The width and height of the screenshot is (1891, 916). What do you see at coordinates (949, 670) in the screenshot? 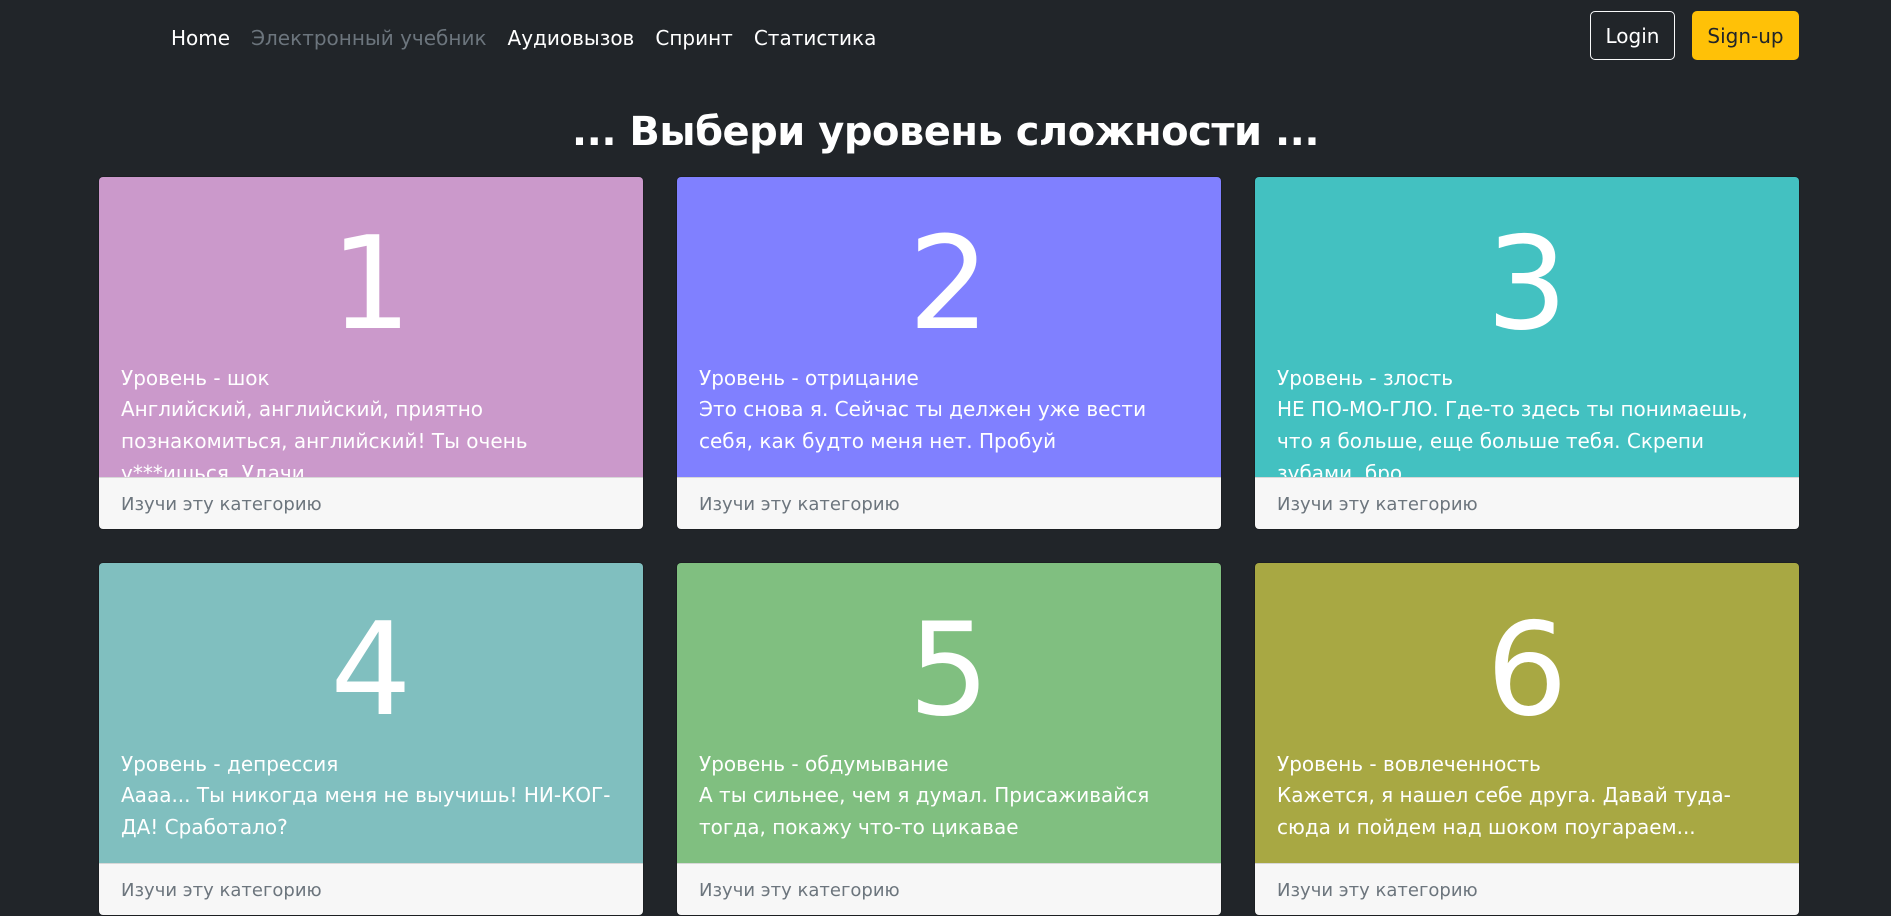
I see `level-number: 5` at bounding box center [949, 670].